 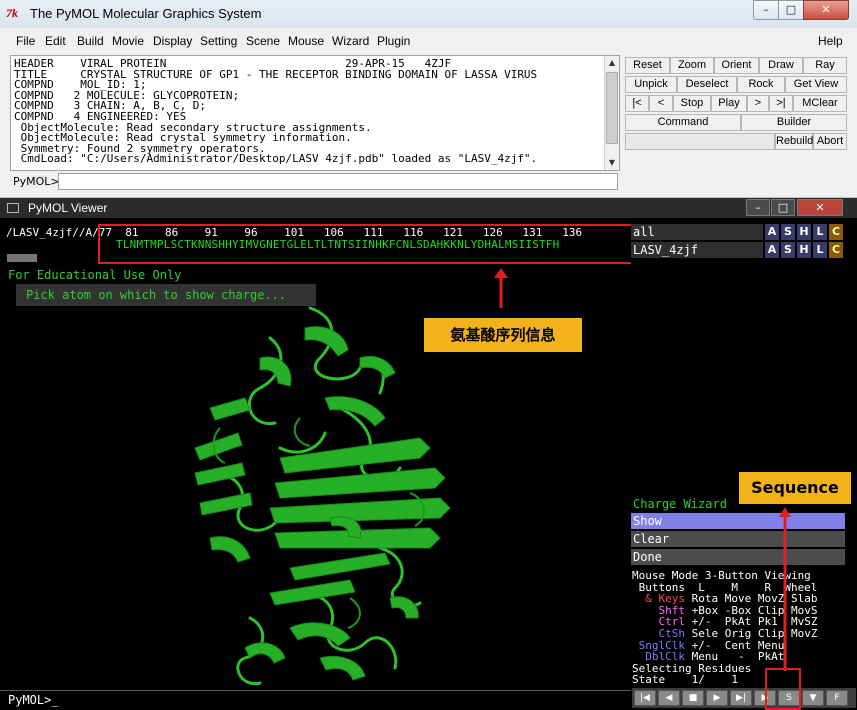 What do you see at coordinates (783, 207) in the screenshot?
I see `viewer-maximize-button: □` at bounding box center [783, 207].